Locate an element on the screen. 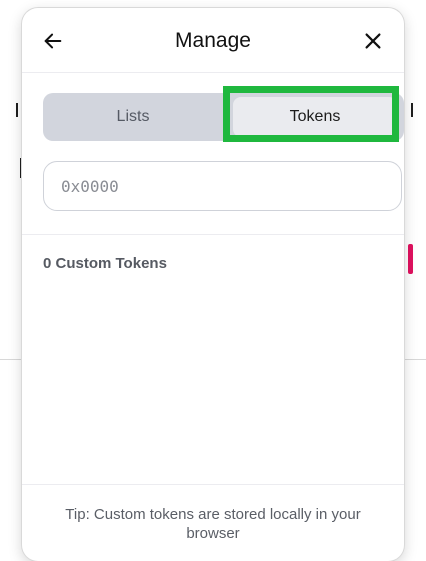  custom-tokens-count: 0 Custom Tokens is located at coordinates (105, 263).